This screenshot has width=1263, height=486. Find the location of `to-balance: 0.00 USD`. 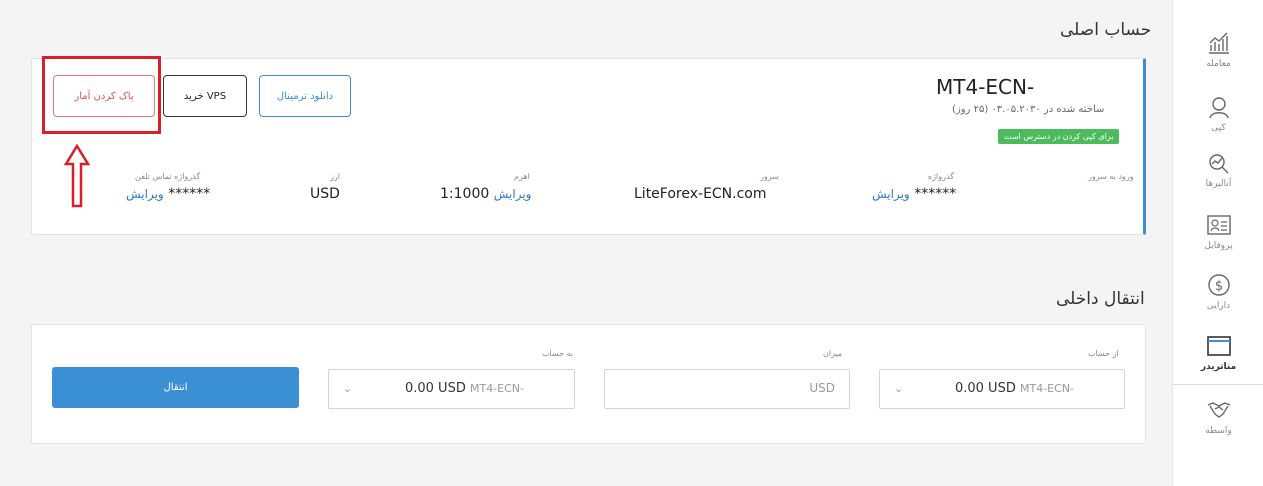

to-balance: 0.00 USD is located at coordinates (435, 388).